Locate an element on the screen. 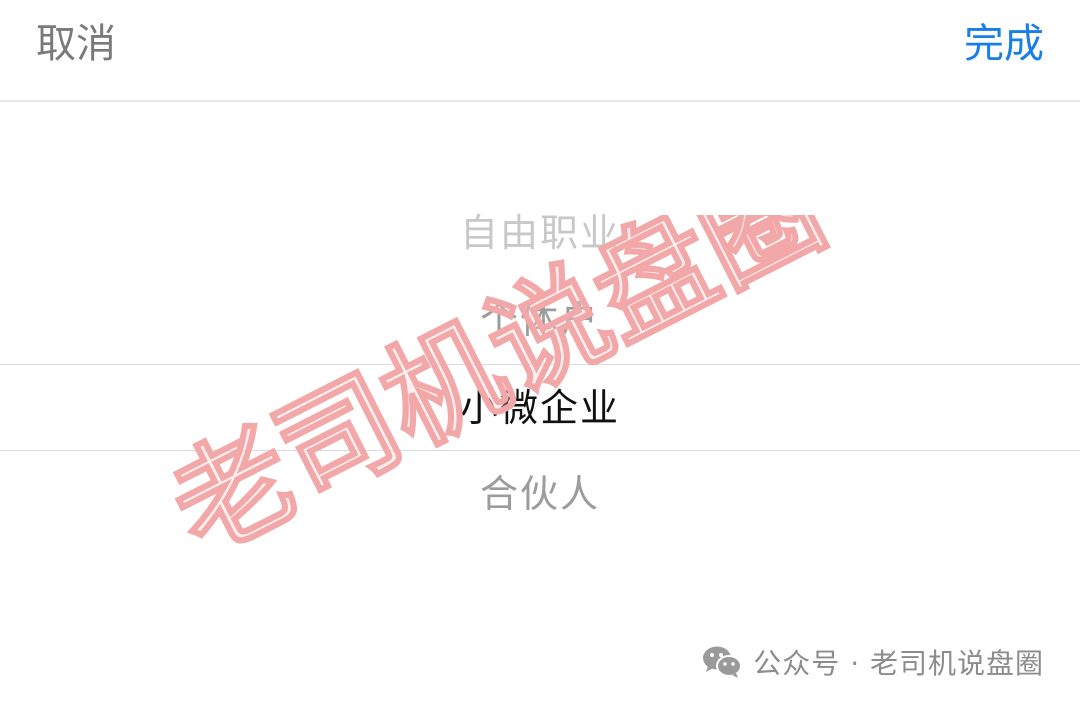  wechat-icon is located at coordinates (723, 662).